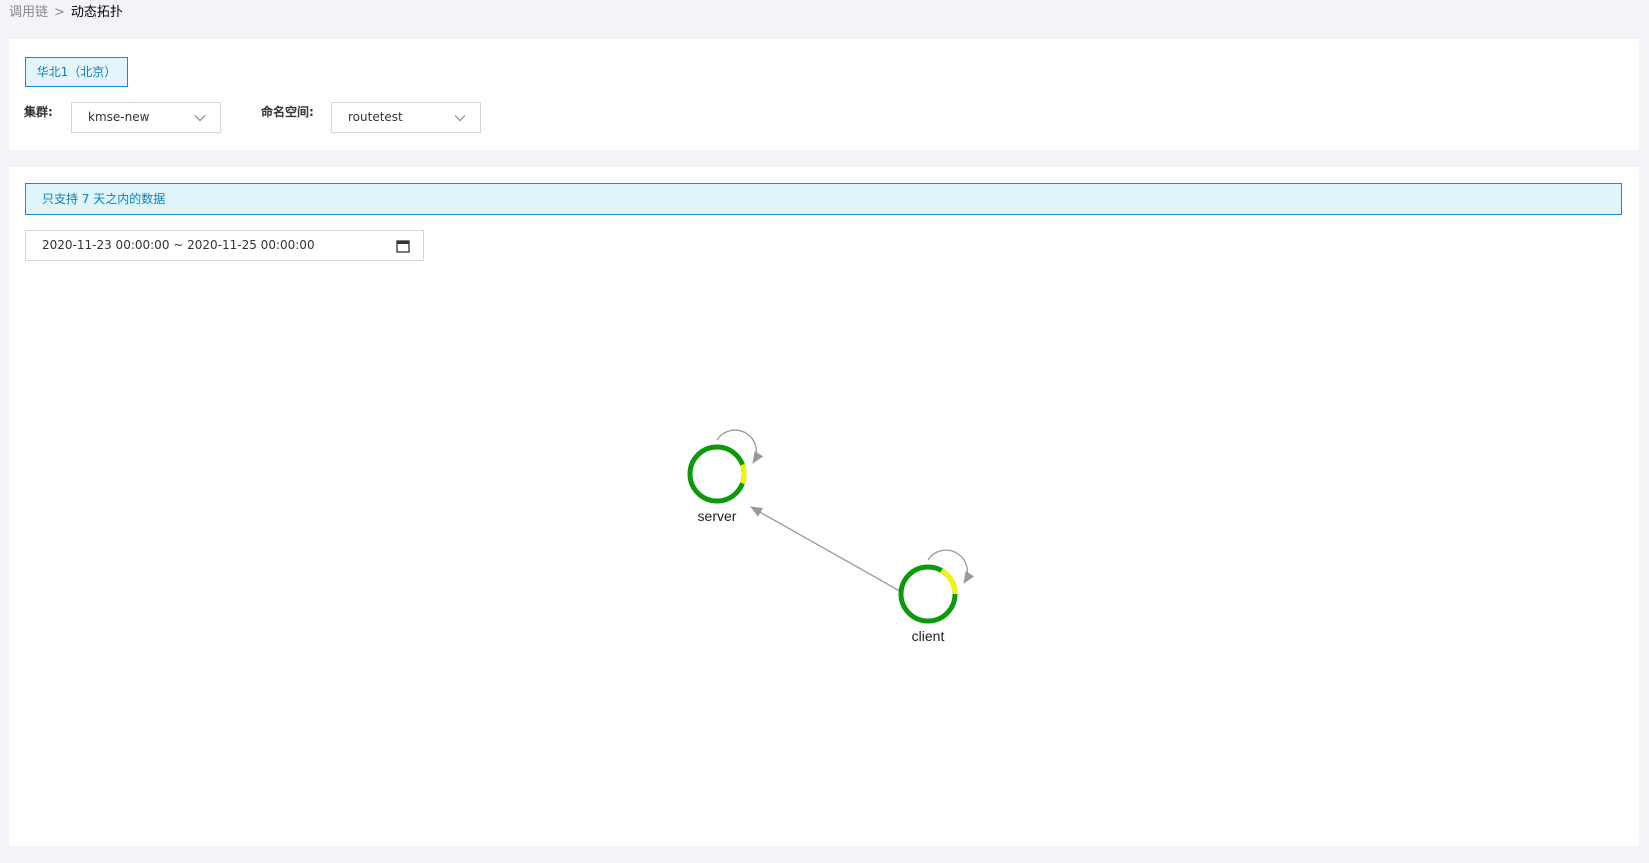 The image size is (1649, 863). I want to click on node-label: client, so click(928, 636).